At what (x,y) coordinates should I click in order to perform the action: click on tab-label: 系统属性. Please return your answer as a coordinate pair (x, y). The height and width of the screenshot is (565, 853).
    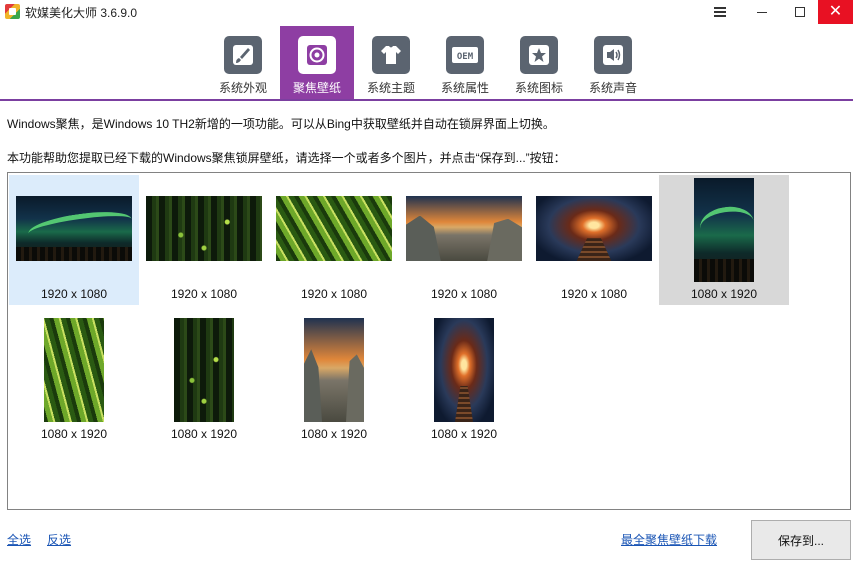
    Looking at the image, I should click on (464, 88).